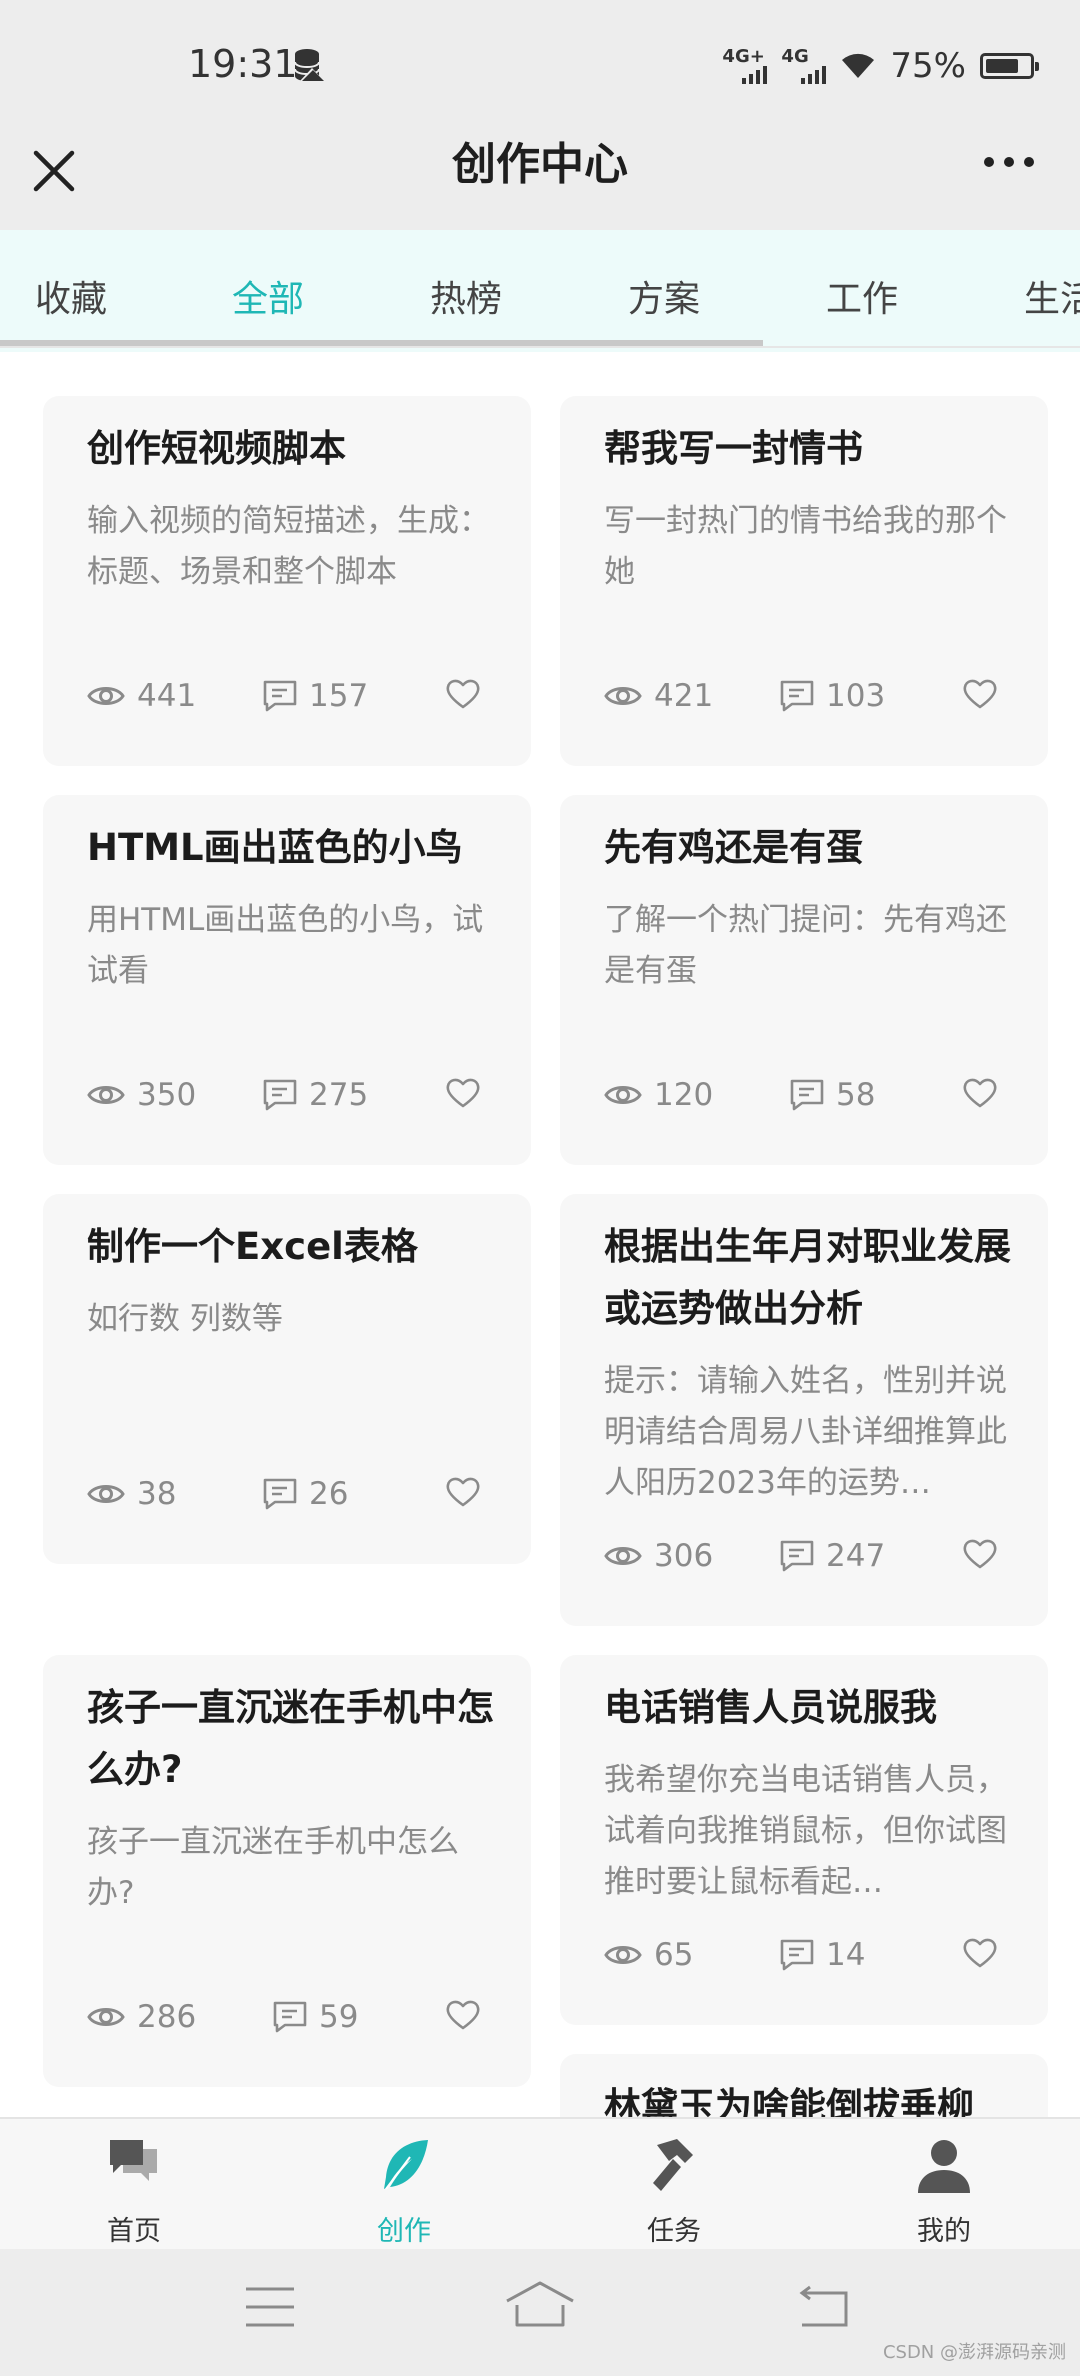 The height and width of the screenshot is (2376, 1080). I want to click on comments-count: 14, so click(846, 1955).